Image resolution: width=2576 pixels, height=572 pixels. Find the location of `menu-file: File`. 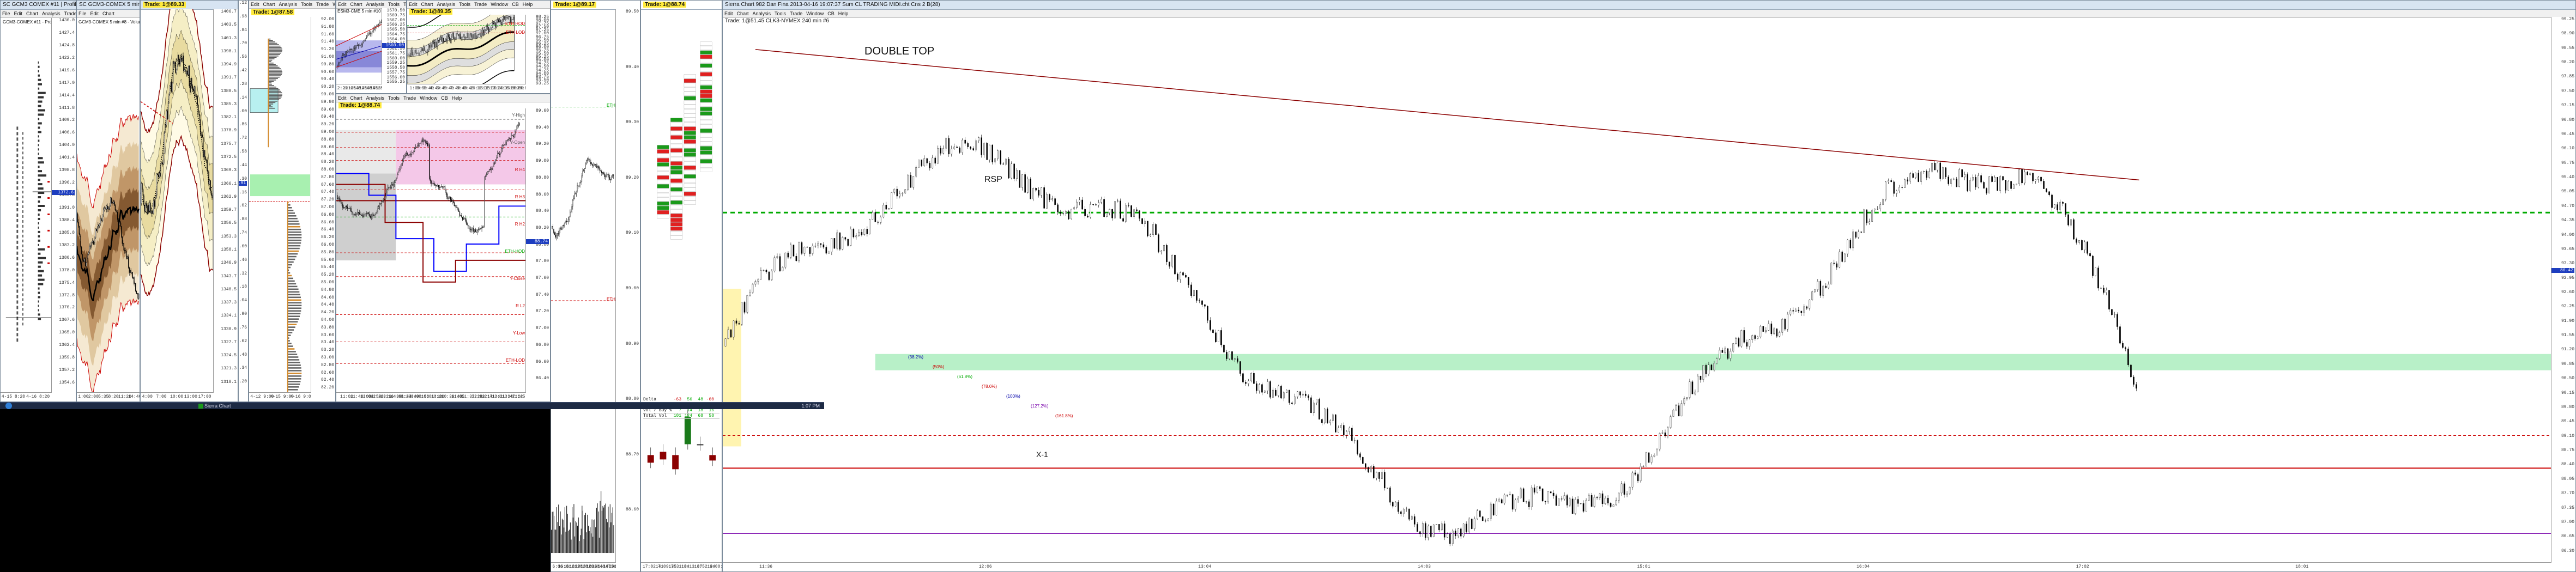

menu-file: File is located at coordinates (82, 13).